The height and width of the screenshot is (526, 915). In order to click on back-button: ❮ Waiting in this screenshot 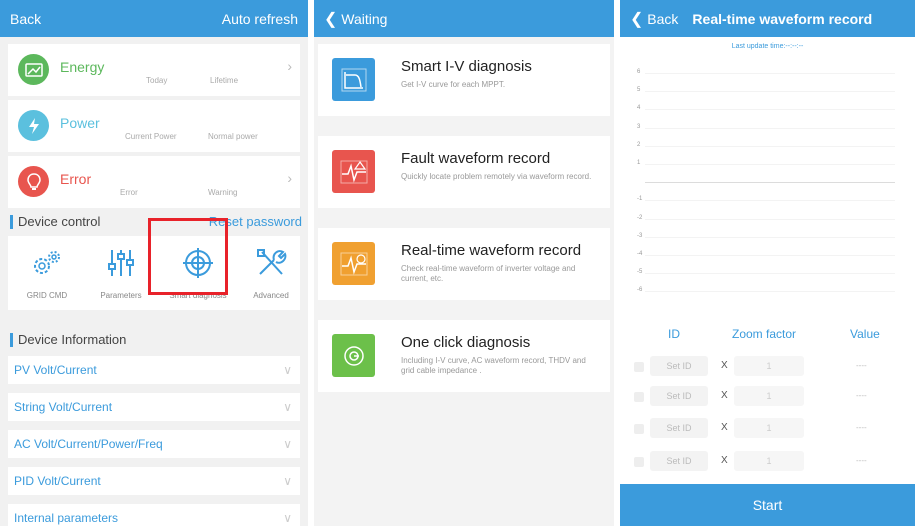, I will do `click(355, 19)`.